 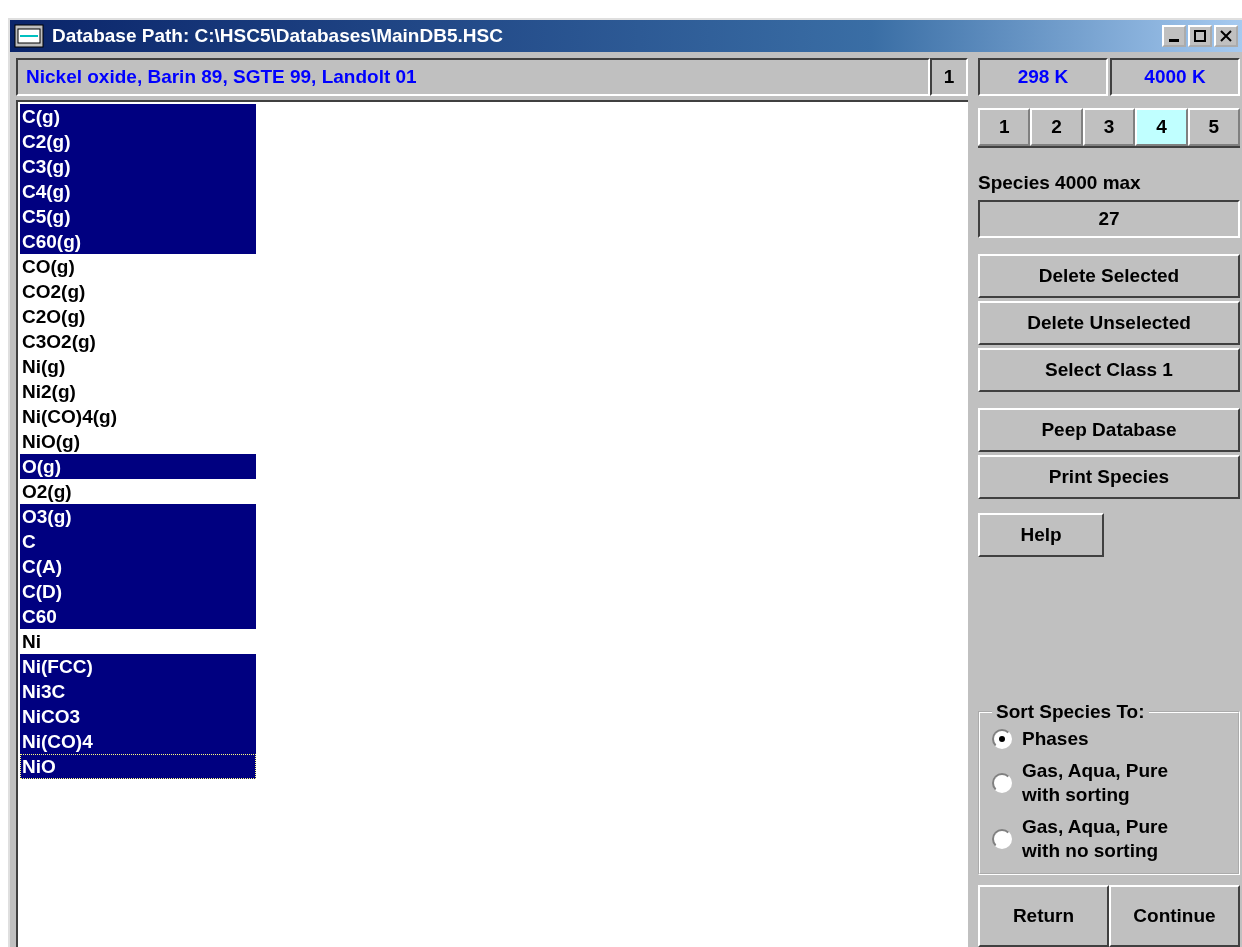 What do you see at coordinates (1112, 739) in the screenshot?
I see `sort-option: Phases` at bounding box center [1112, 739].